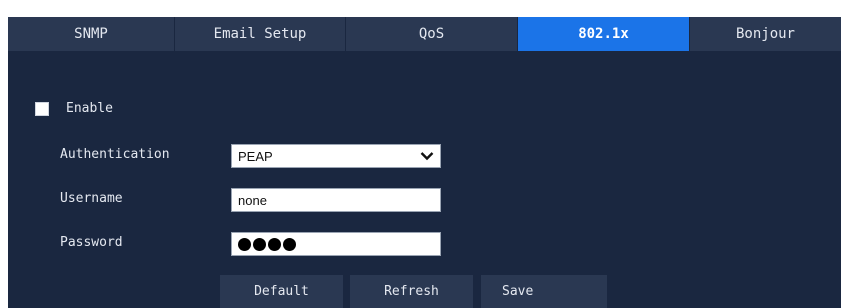 The height and width of the screenshot is (308, 841). I want to click on password-input, so click(336, 244).